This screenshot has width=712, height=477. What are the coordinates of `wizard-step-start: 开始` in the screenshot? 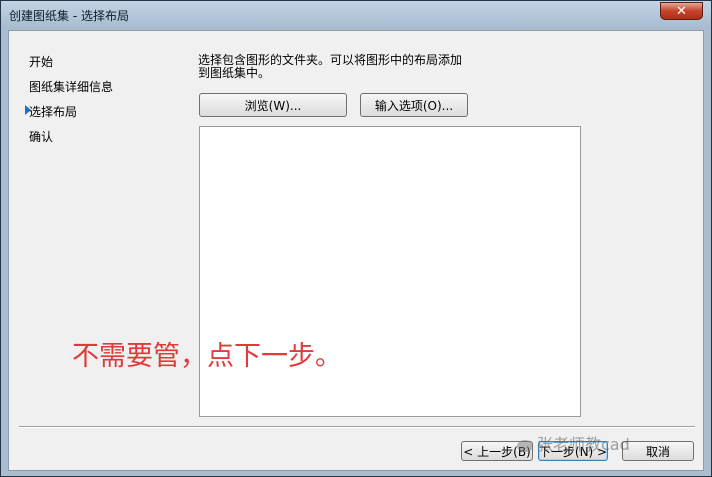 It's located at (41, 61).